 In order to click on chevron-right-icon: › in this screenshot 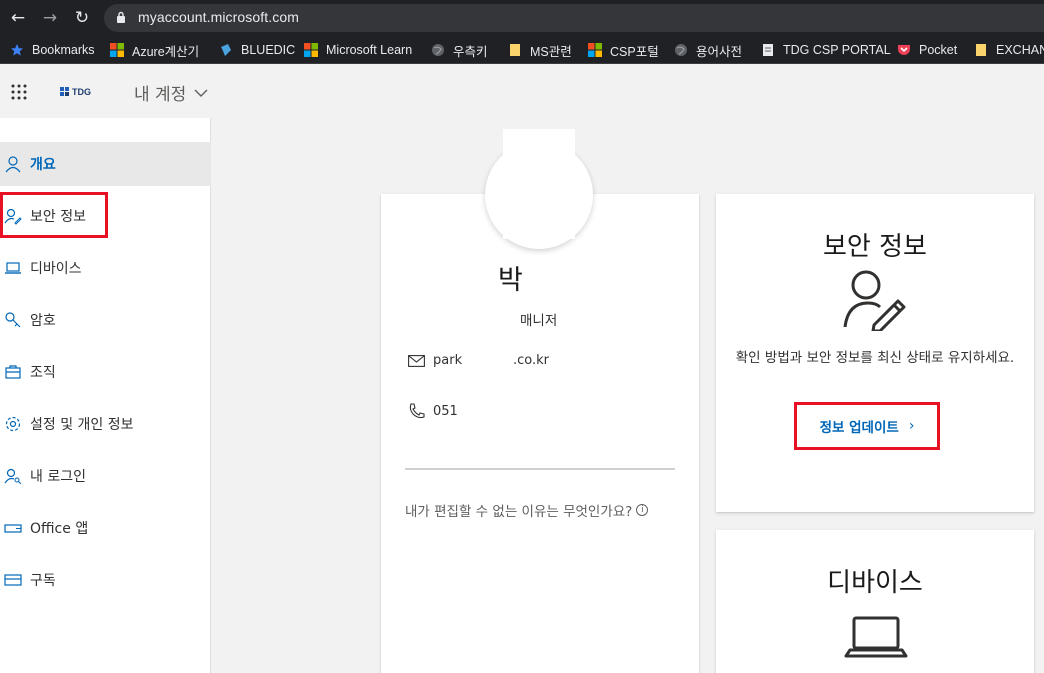, I will do `click(911, 426)`.